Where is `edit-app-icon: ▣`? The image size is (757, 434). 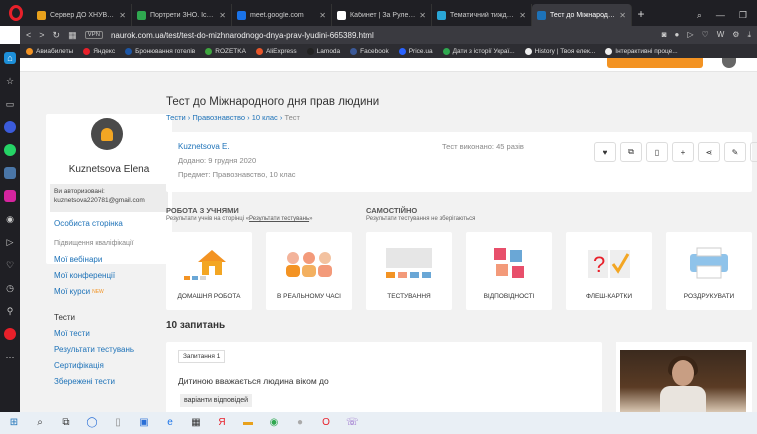 edit-app-icon: ▣ is located at coordinates (144, 423).